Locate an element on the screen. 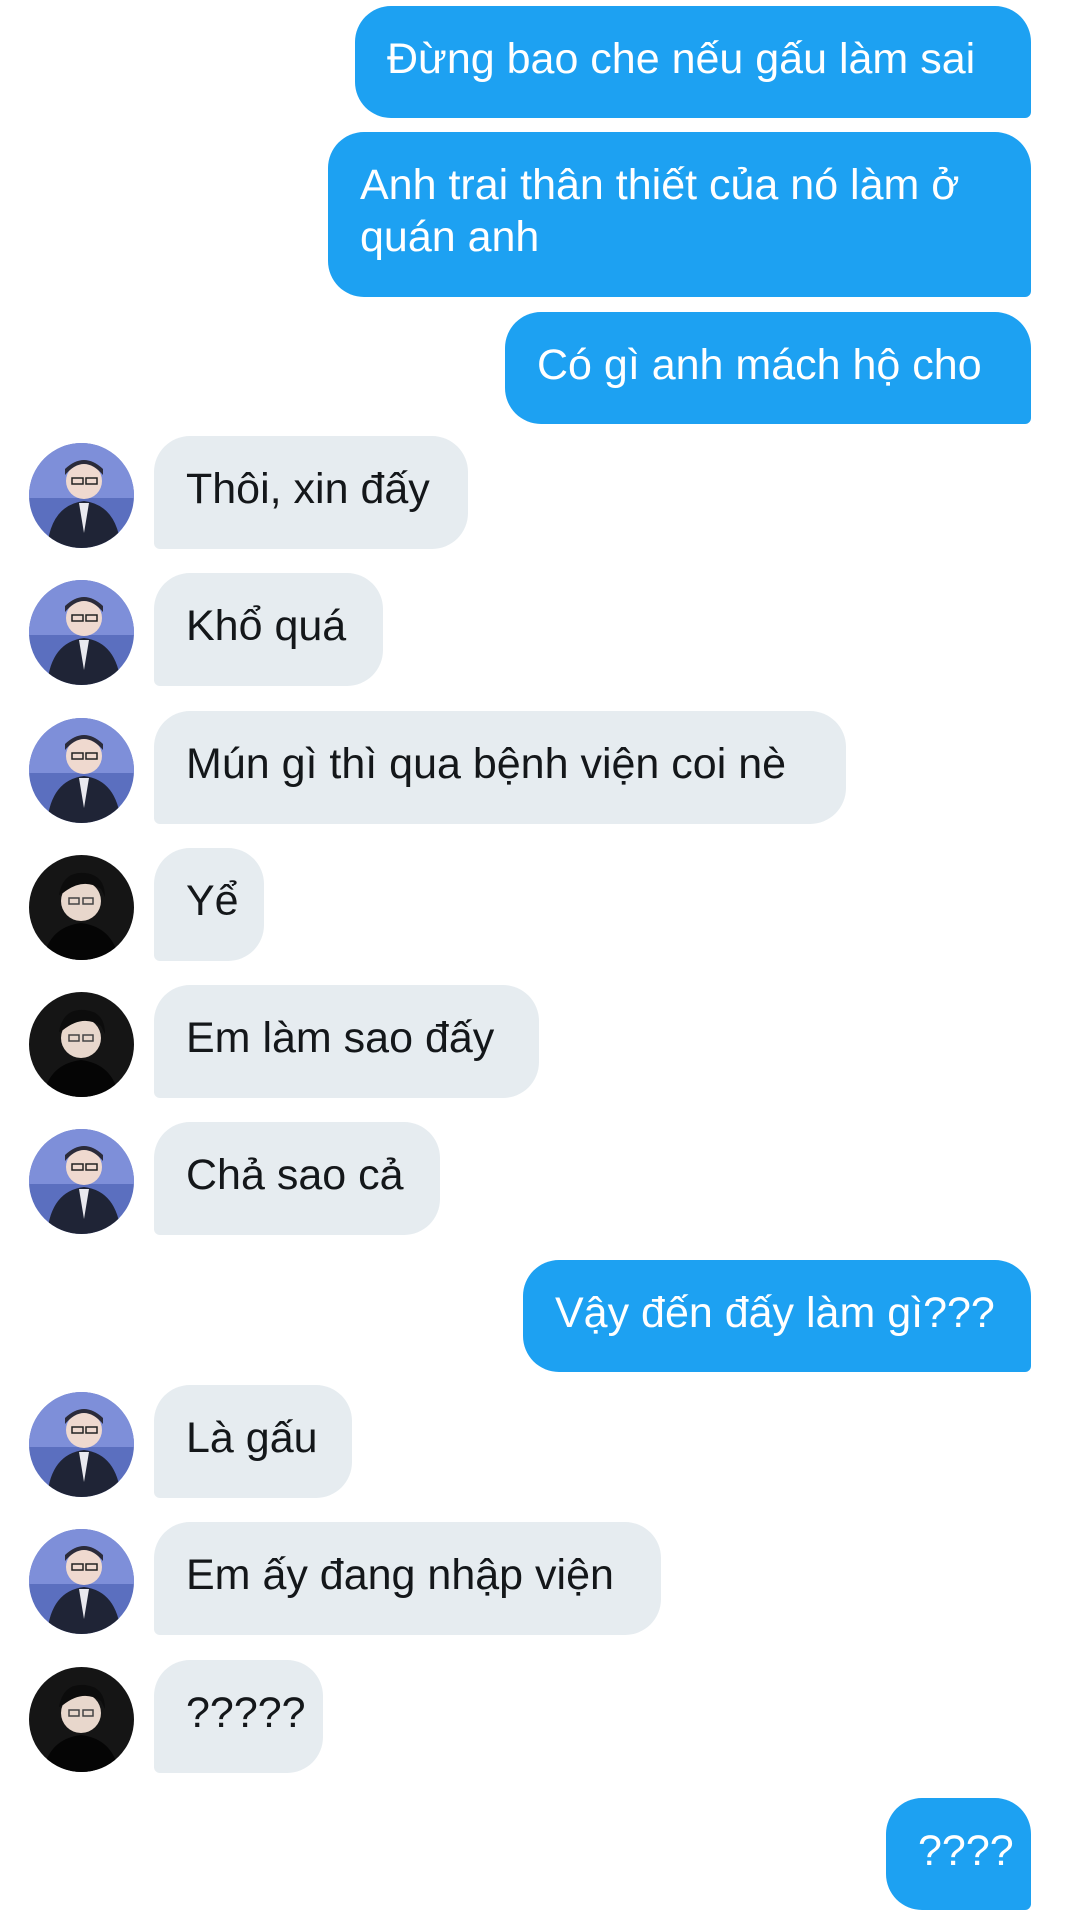  message-bubble-incoming: Chả sao cả is located at coordinates (297, 1178).